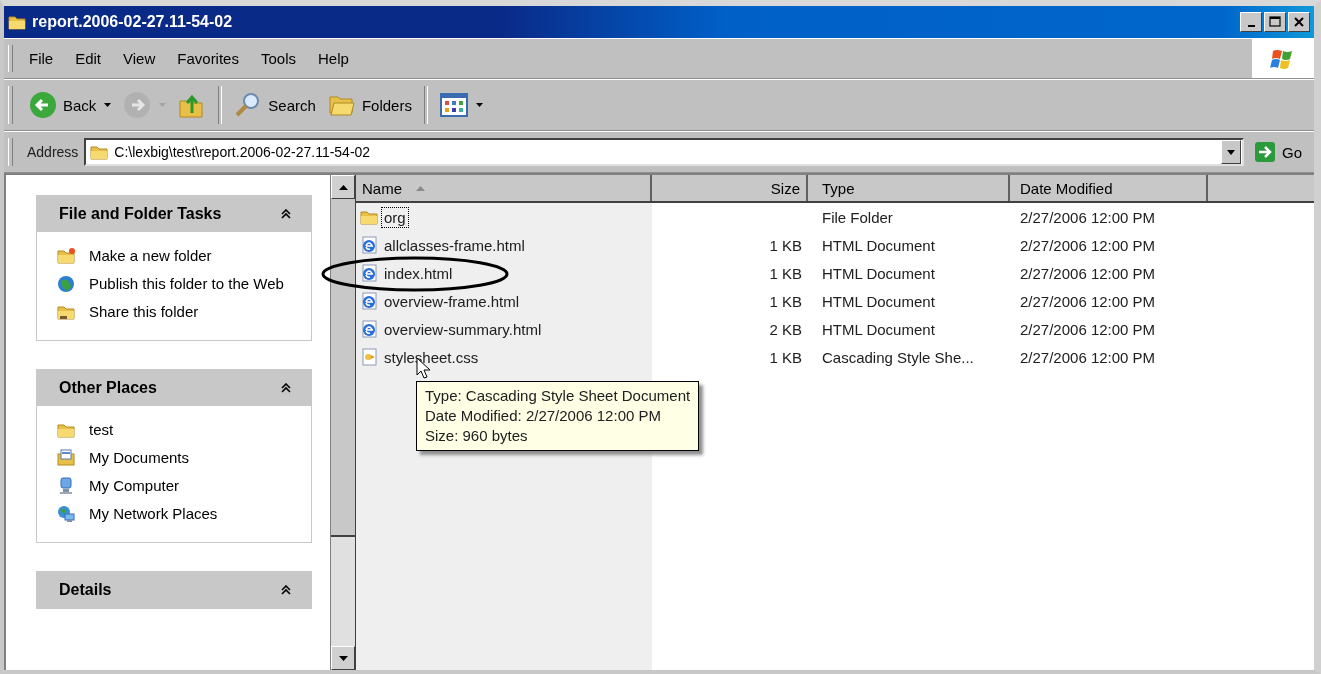 The image size is (1321, 674). Describe the element at coordinates (477, 436) in the screenshot. I see `tooltip-text: Size: 960 bytes` at that location.